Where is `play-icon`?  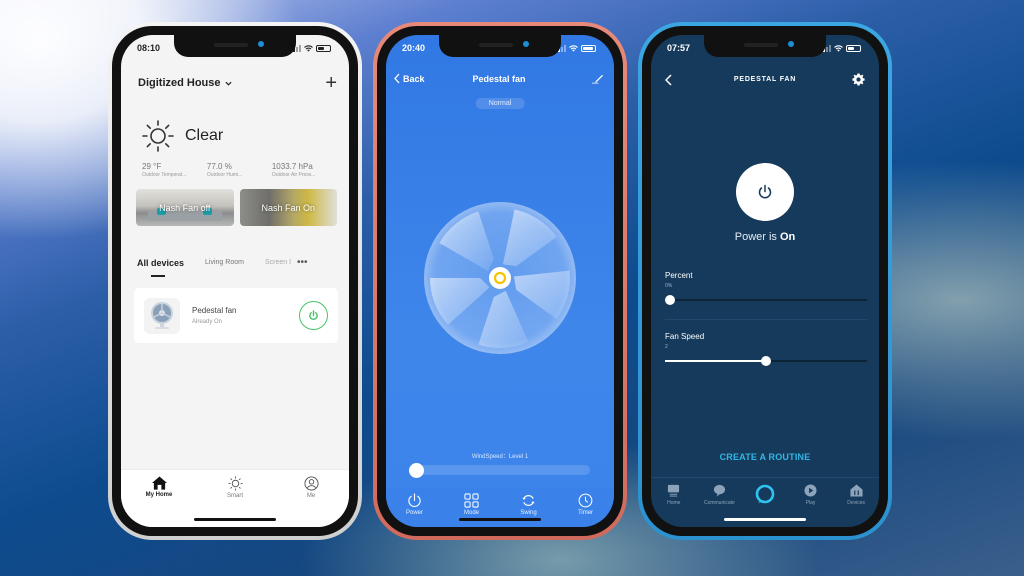
play-icon is located at coordinates (810, 490).